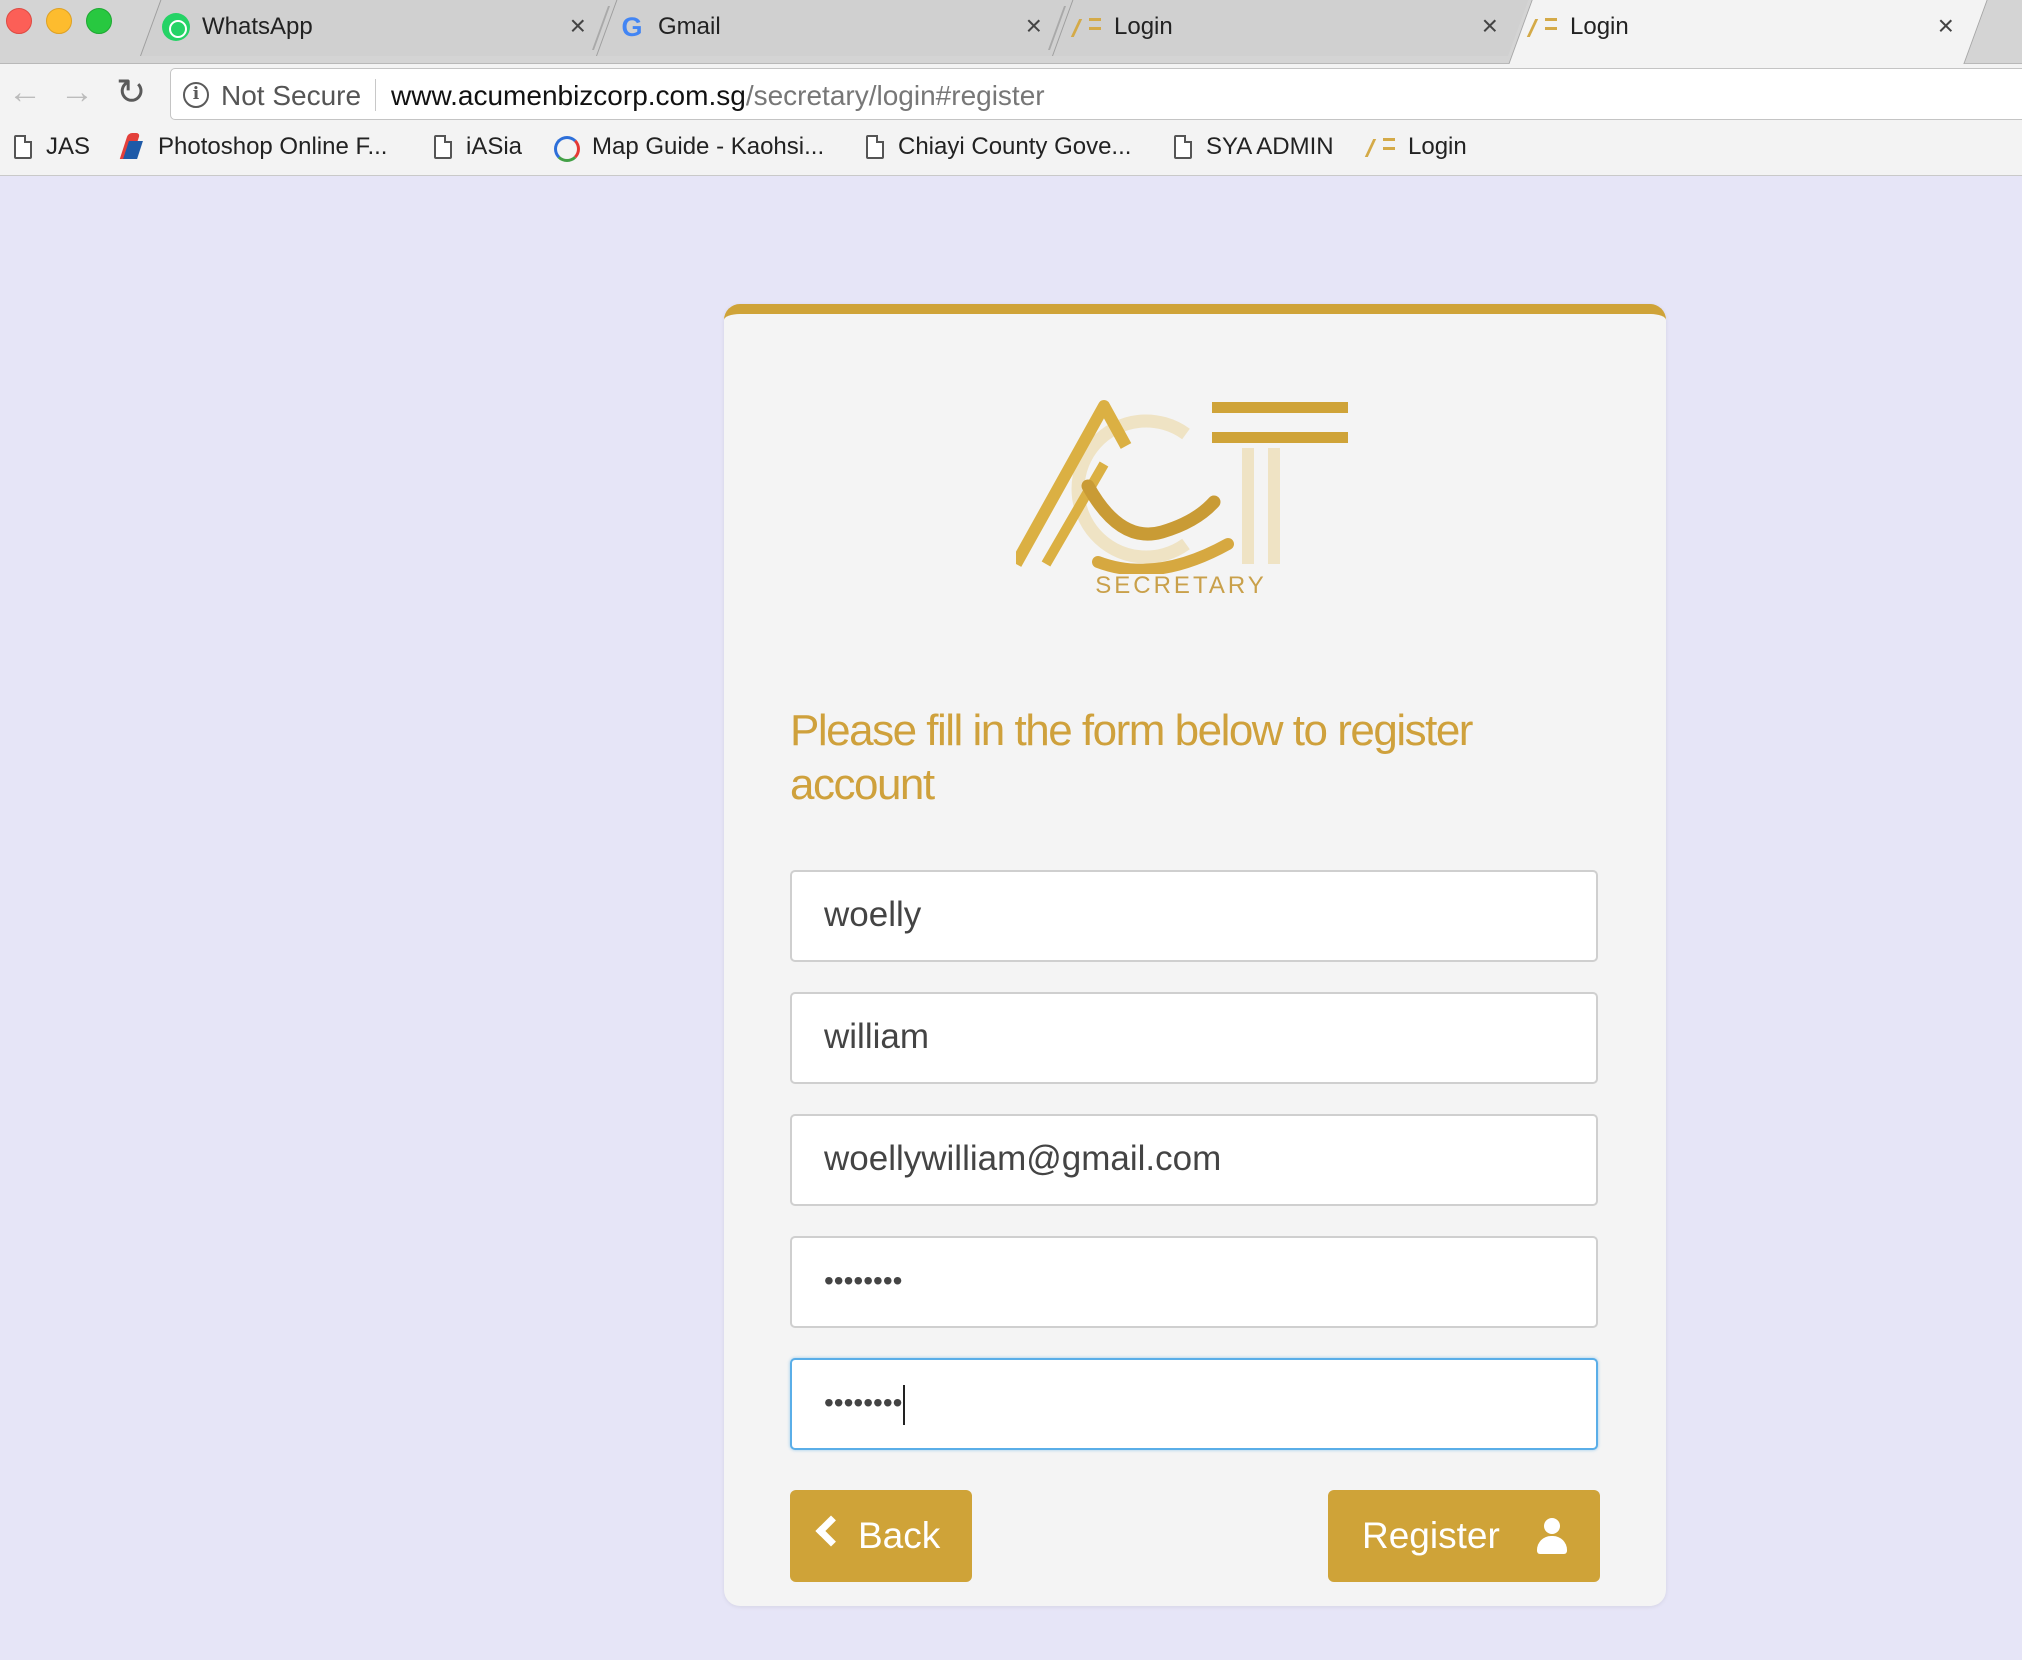 Image resolution: width=2022 pixels, height=1660 pixels. I want to click on confirm-password-value: ••••••••, so click(863, 1402).